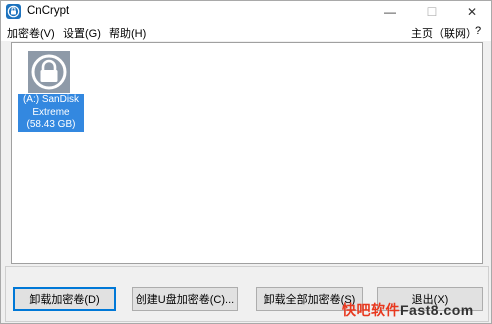 Image resolution: width=492 pixels, height=324 pixels. What do you see at coordinates (437, 310) in the screenshot?
I see `watermark-domain: Fast8.com` at bounding box center [437, 310].